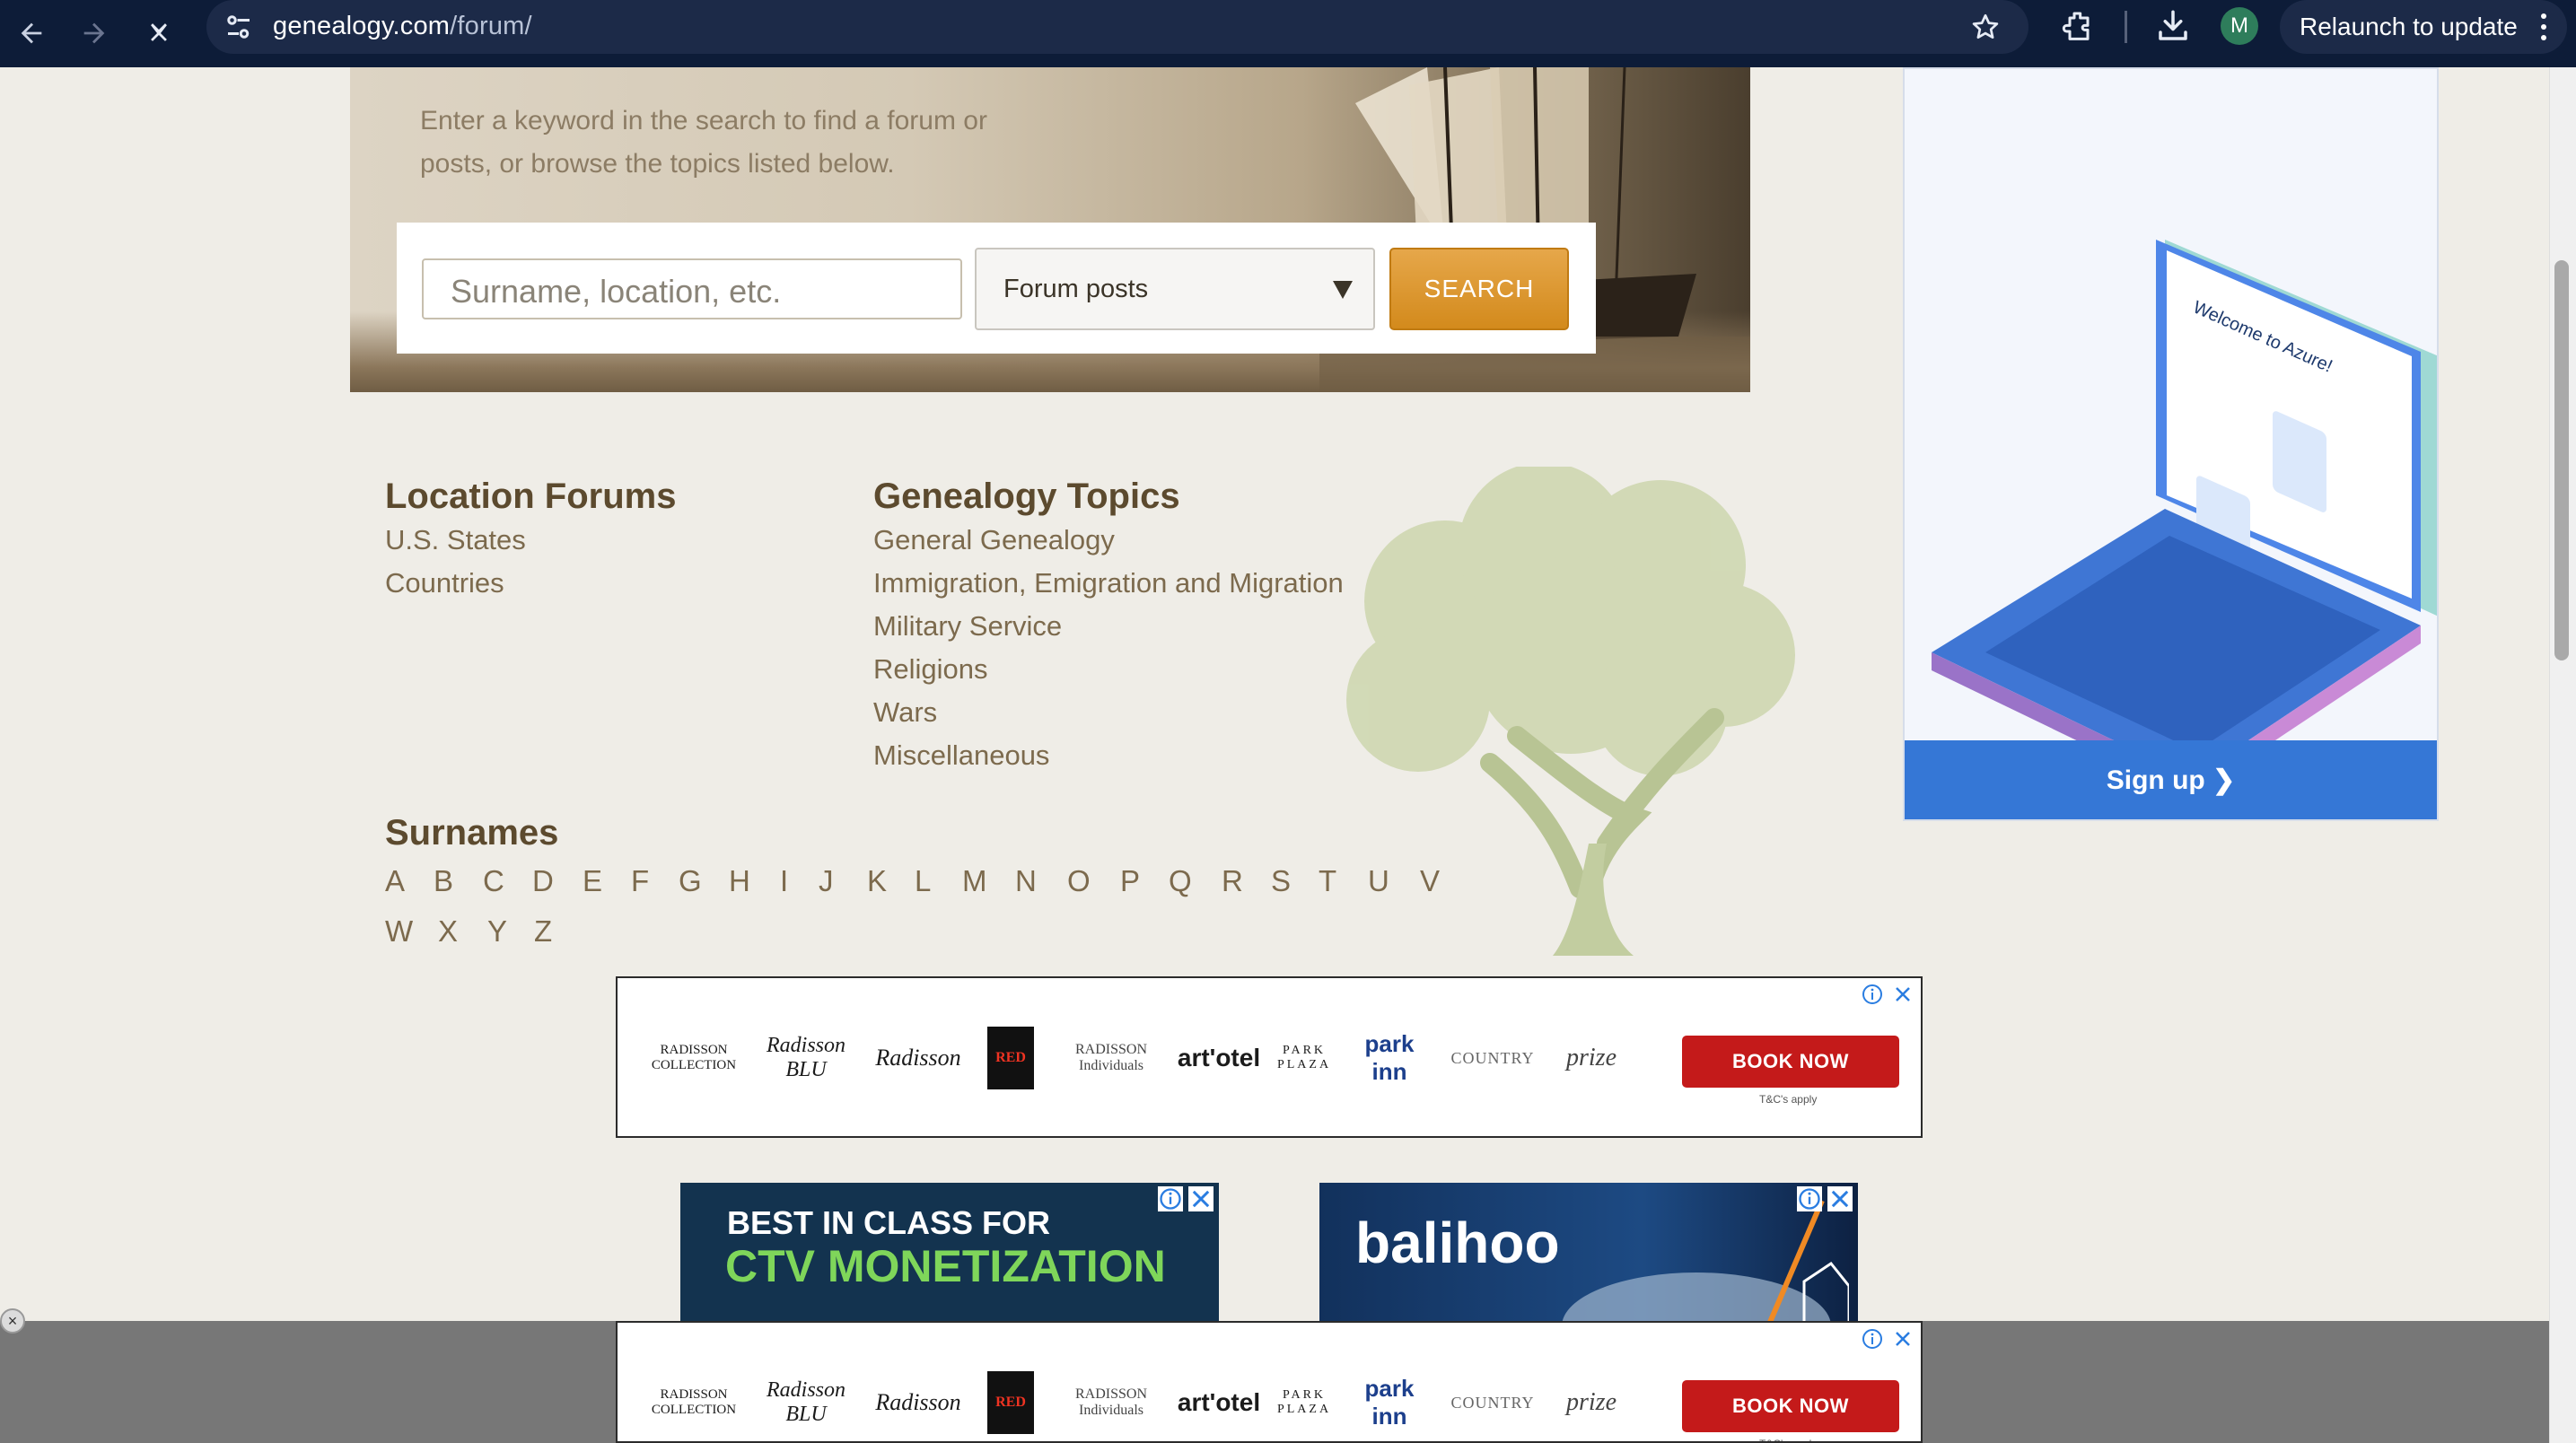  I want to click on surname-letter-d: D, so click(543, 881).